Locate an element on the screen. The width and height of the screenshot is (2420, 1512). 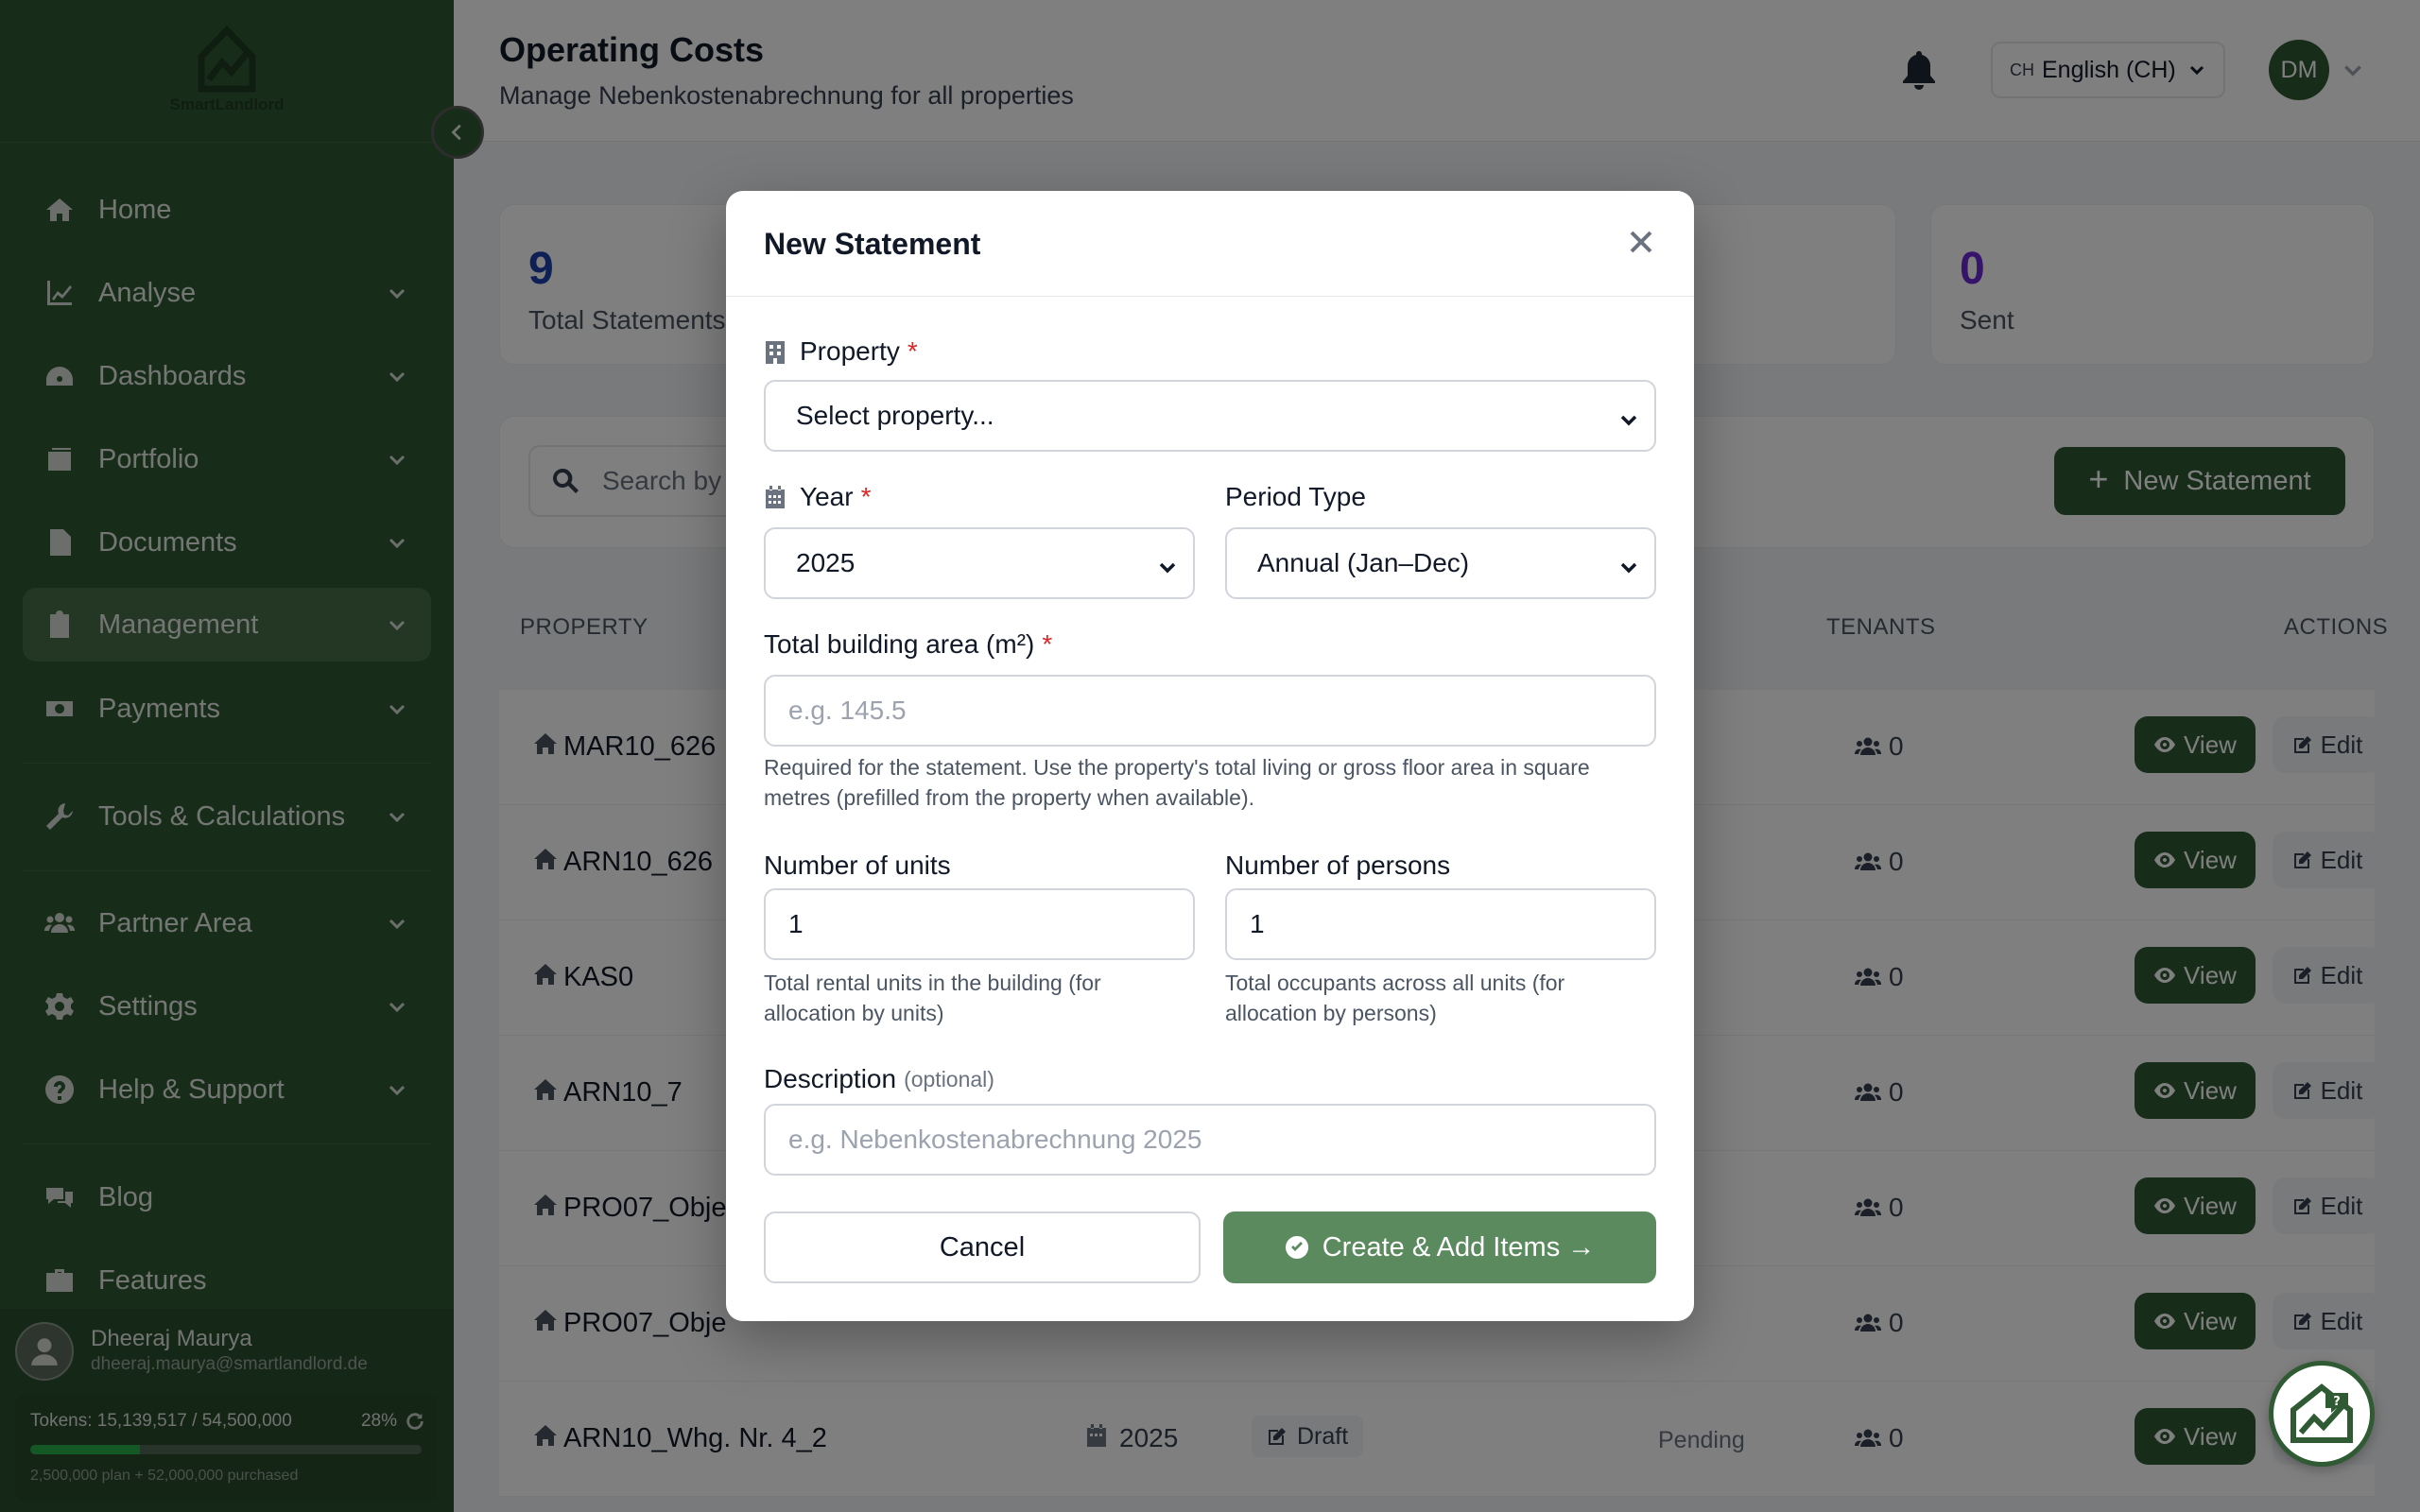
close-button is located at coordinates (1641, 242).